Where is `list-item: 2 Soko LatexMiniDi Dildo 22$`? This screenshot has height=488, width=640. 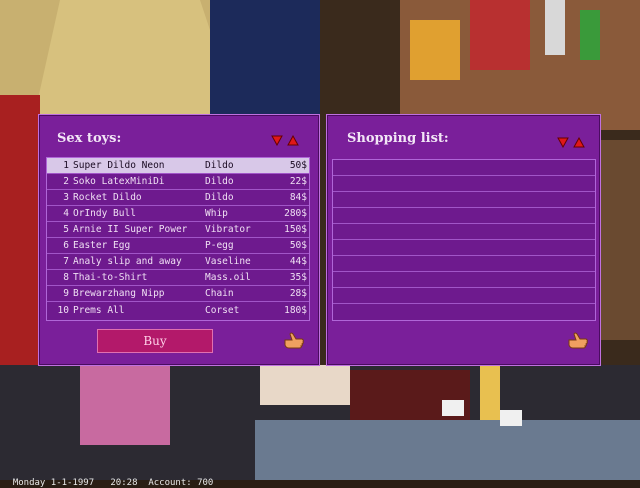
list-item: 2 Soko LatexMiniDi Dildo 22$ is located at coordinates (178, 182).